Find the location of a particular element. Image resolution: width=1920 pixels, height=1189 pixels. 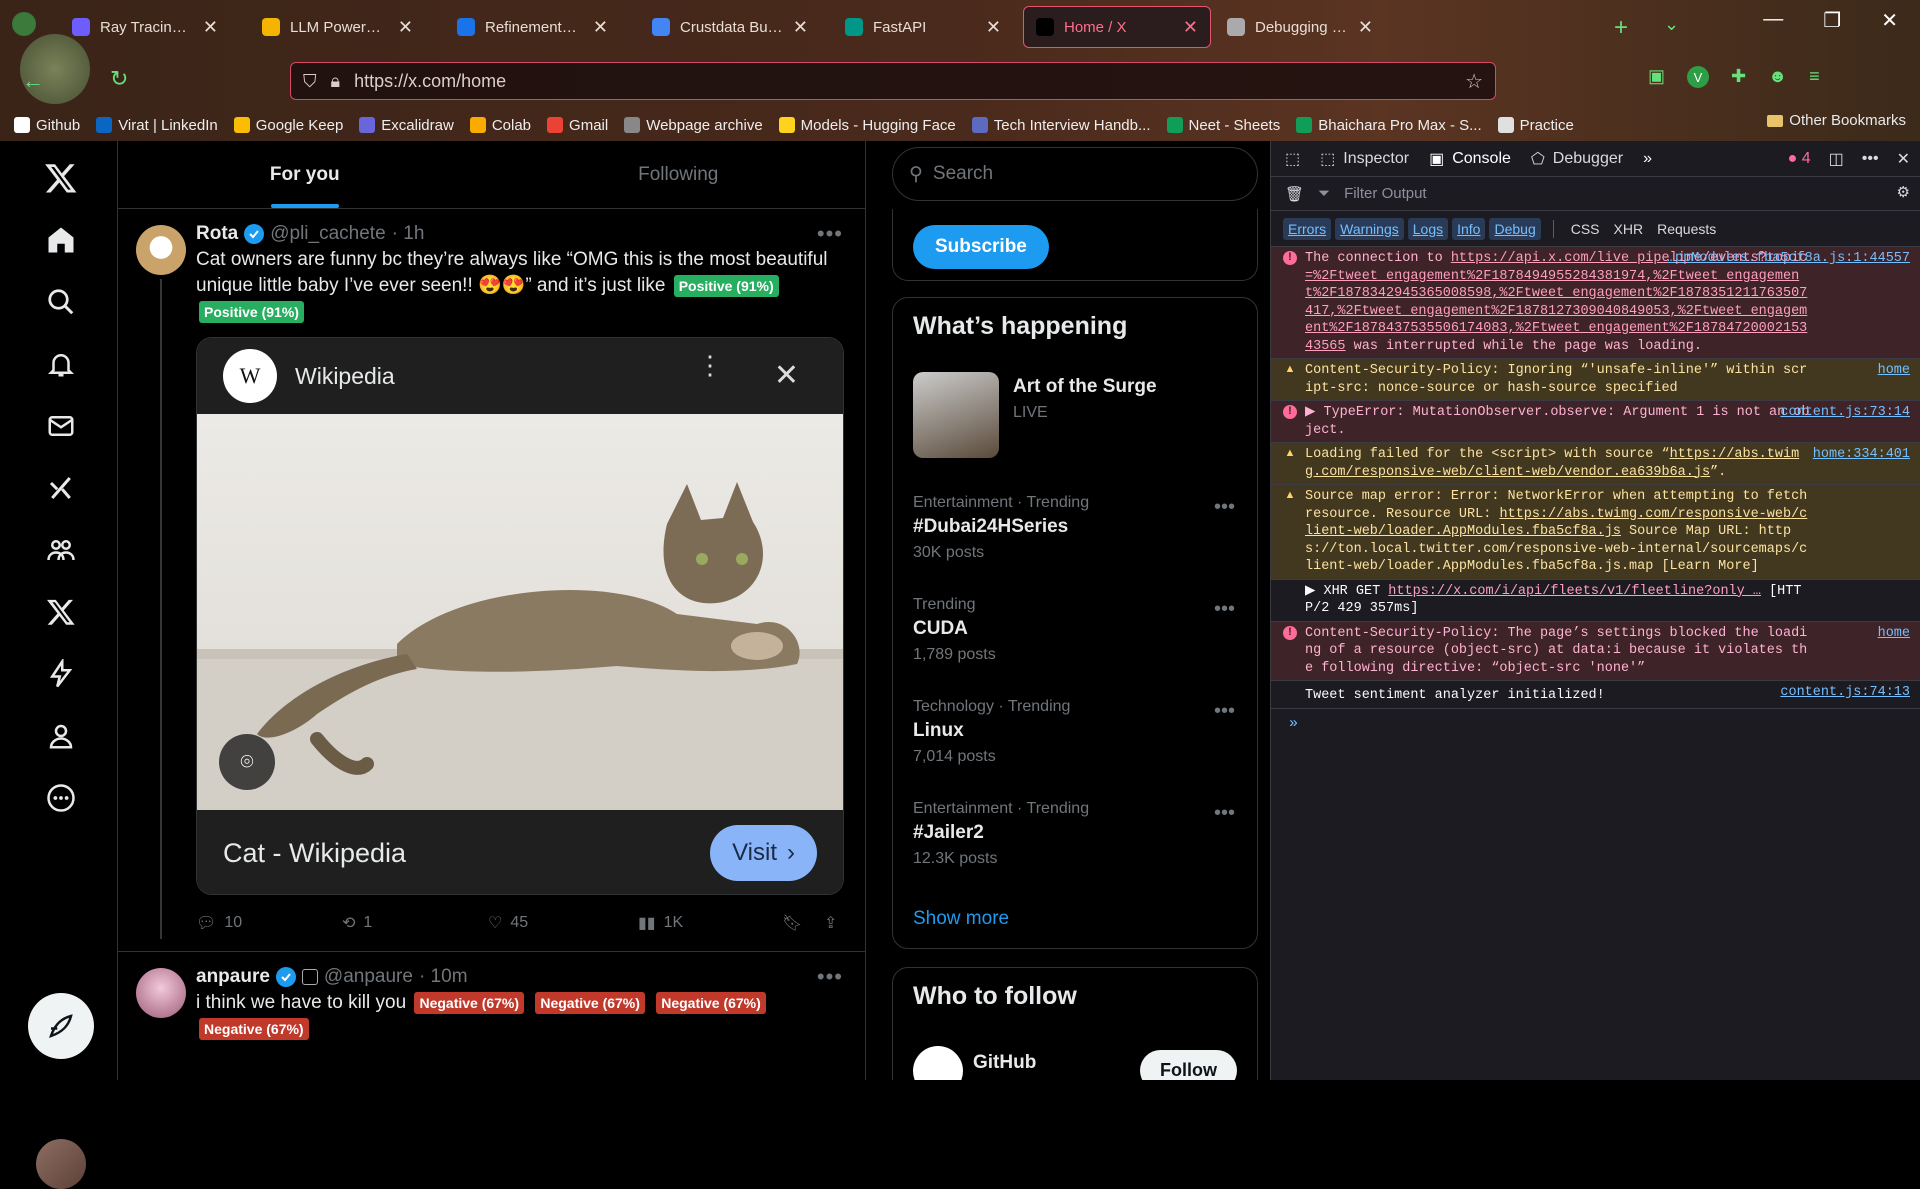

visit-button: Visit › is located at coordinates (763, 853).